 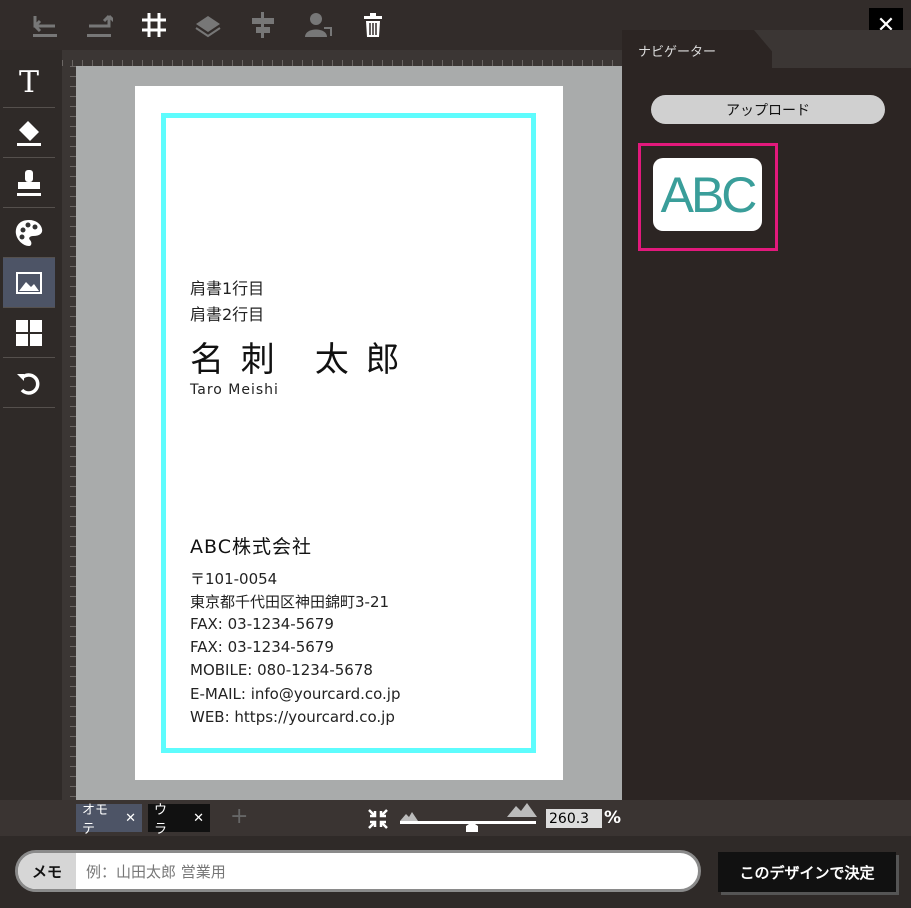 I want to click on upload-button: アップロード, so click(x=768, y=109).